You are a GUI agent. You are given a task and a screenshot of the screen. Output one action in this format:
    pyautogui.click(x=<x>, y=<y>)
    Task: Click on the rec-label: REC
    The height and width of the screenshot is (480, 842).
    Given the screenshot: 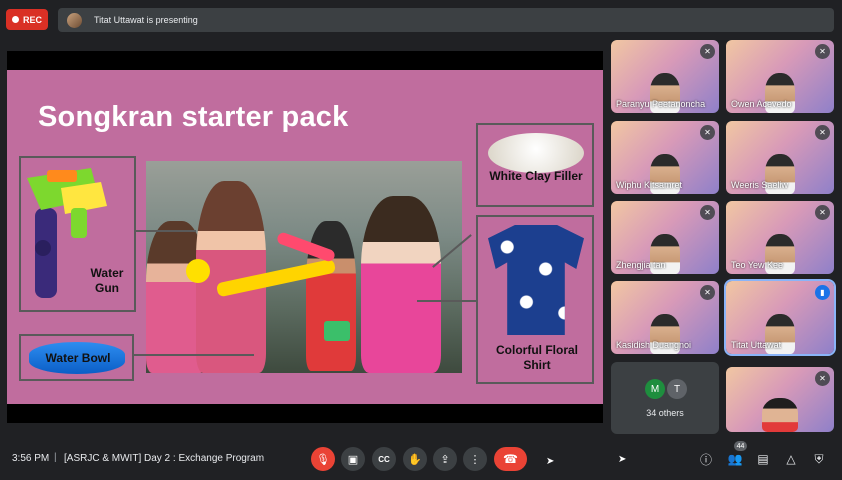 What is the action you would take?
    pyautogui.click(x=32, y=19)
    